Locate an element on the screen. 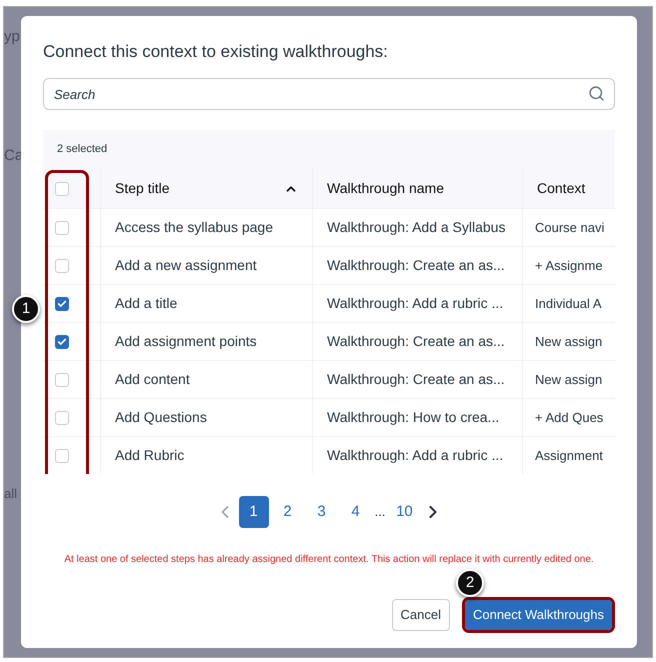 This screenshot has height=662, width=656. page-button: 4 is located at coordinates (355, 512).